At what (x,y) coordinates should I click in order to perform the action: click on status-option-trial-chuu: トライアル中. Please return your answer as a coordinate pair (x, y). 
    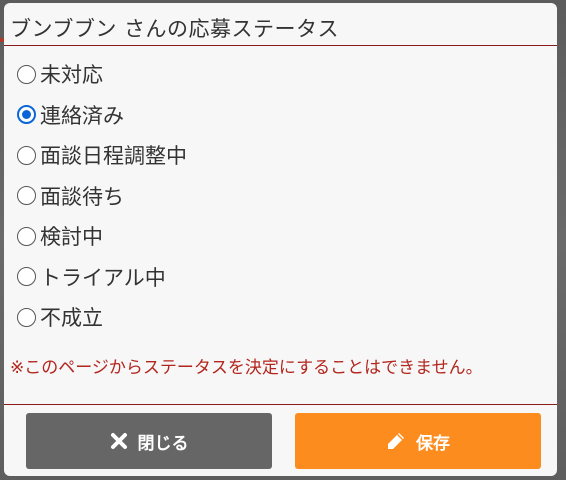
    Looking at the image, I should click on (287, 277).